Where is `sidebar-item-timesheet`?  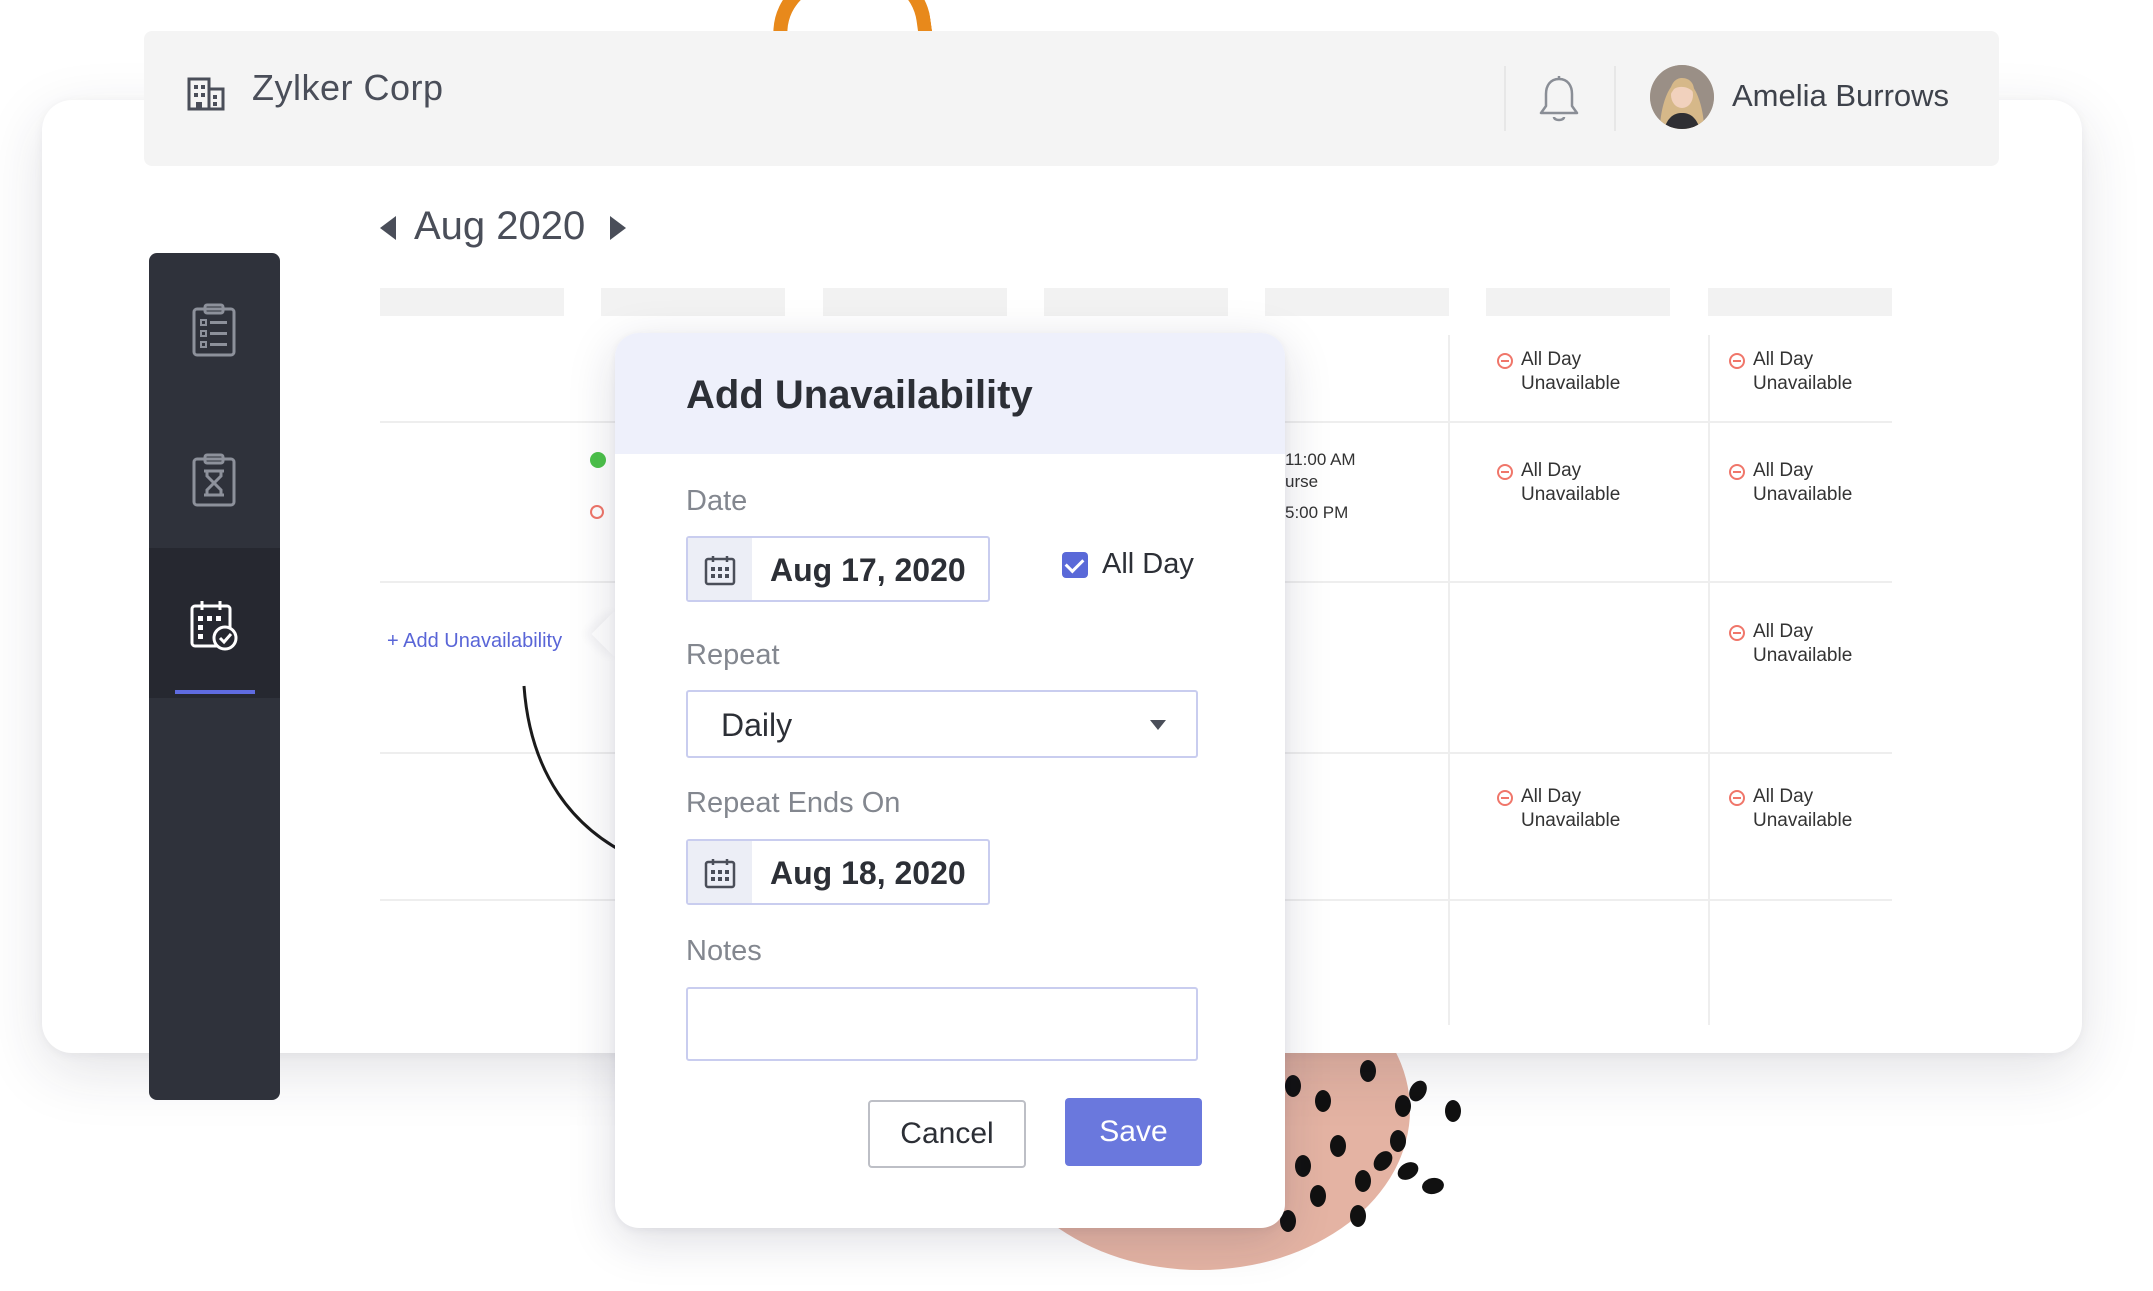 sidebar-item-timesheet is located at coordinates (214, 478).